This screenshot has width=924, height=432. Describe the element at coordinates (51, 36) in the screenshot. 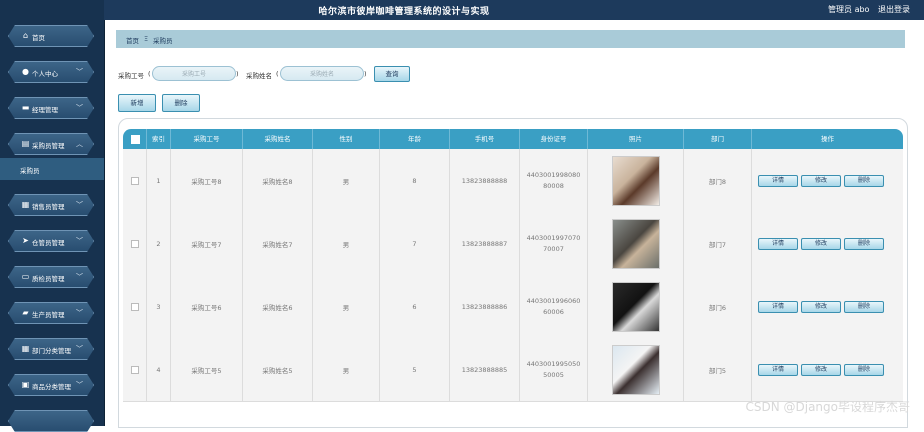

I see `sidebar-item-home: ⌂ 首页` at that location.